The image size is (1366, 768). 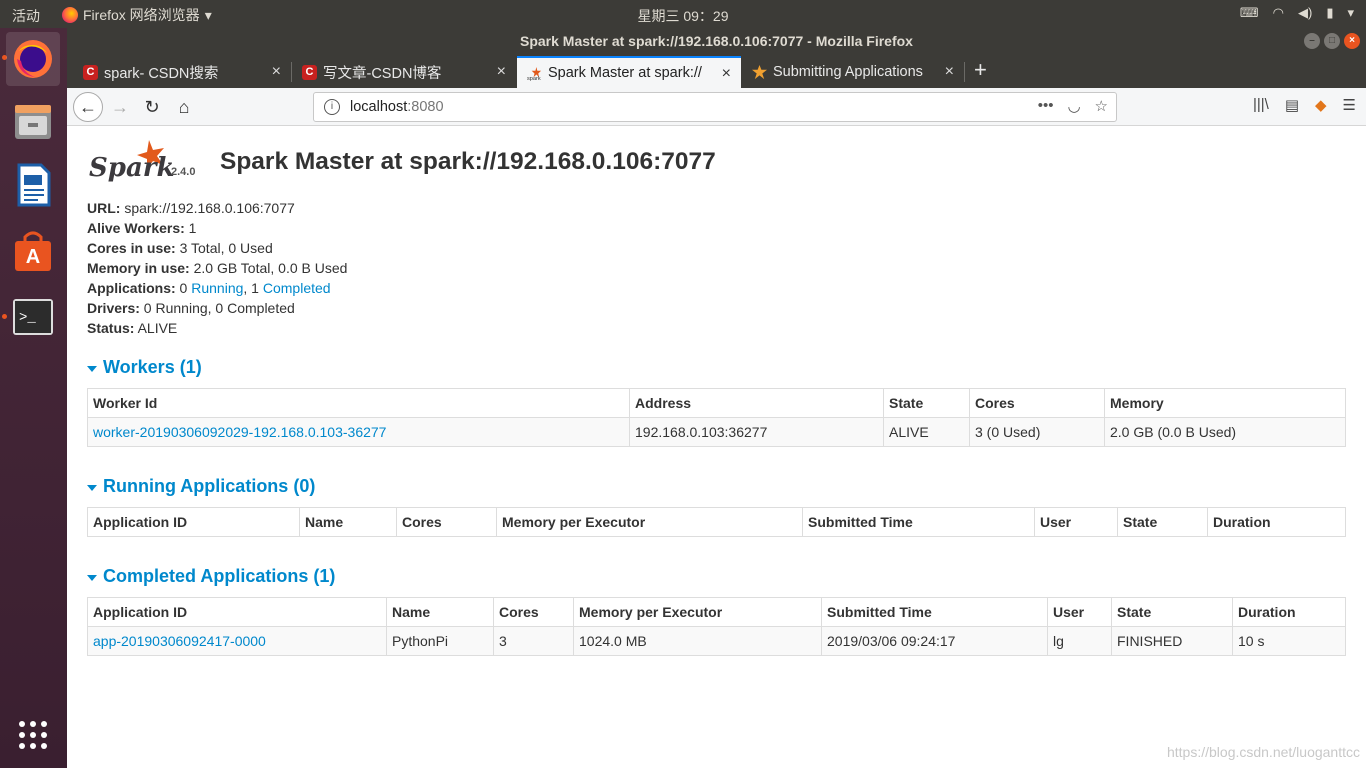 I want to click on completed-apps-link: Completed, so click(x=297, y=288).